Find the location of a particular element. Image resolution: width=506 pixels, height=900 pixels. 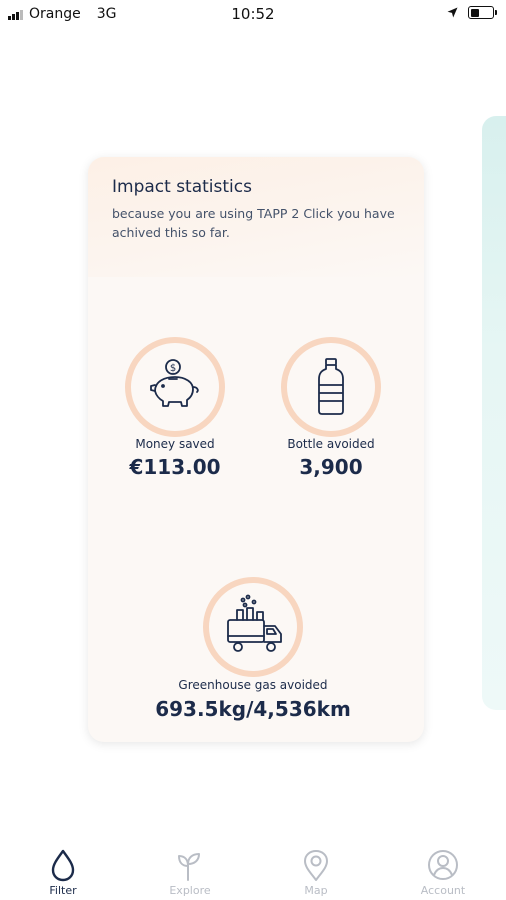

location-arrow-icon is located at coordinates (452, 12).